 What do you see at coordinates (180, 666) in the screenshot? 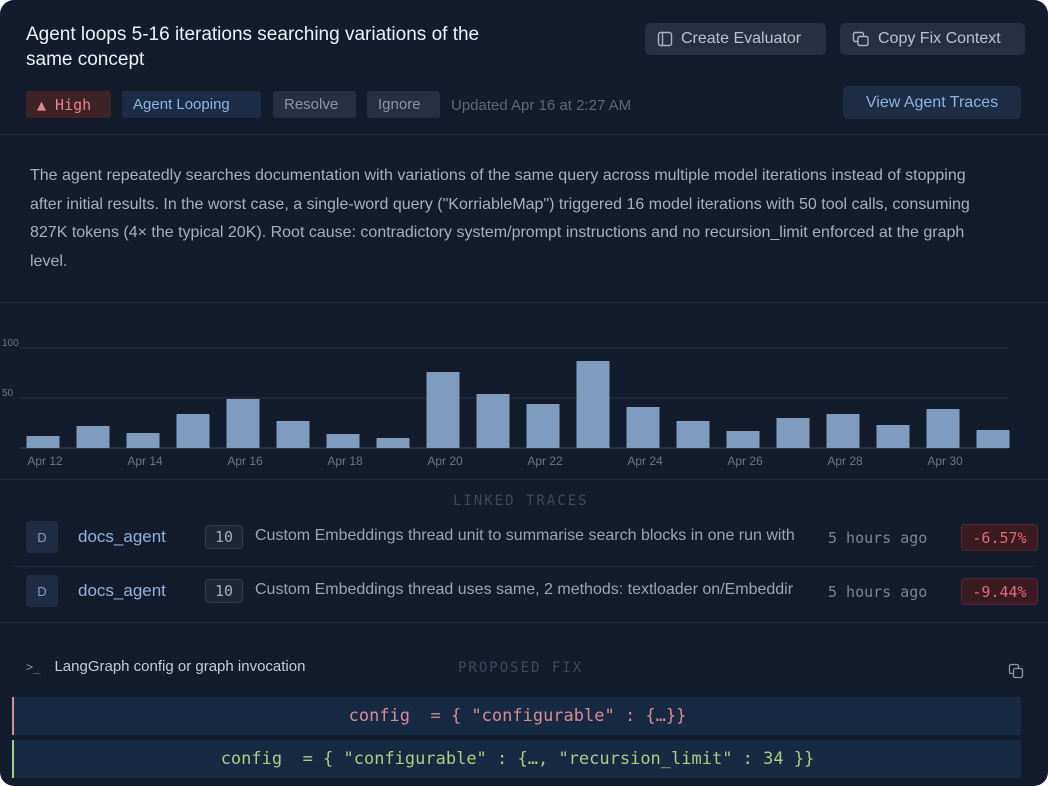
I see `fix-context-label: LangGraph config or graph invocation` at bounding box center [180, 666].